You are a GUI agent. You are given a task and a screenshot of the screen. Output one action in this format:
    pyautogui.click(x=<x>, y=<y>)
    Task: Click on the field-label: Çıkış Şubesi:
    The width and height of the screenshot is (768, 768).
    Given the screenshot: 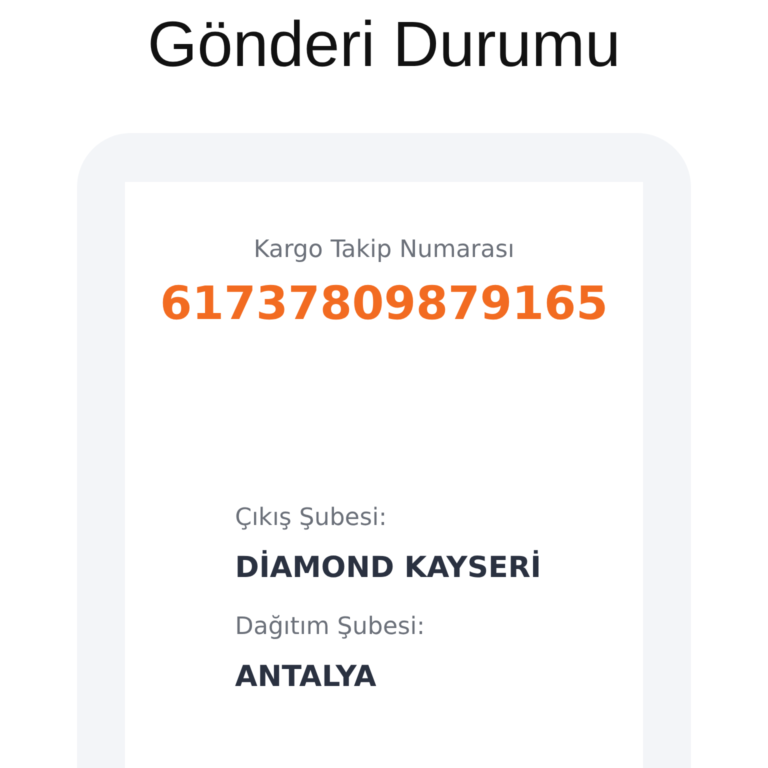 What is the action you would take?
    pyautogui.click(x=311, y=517)
    